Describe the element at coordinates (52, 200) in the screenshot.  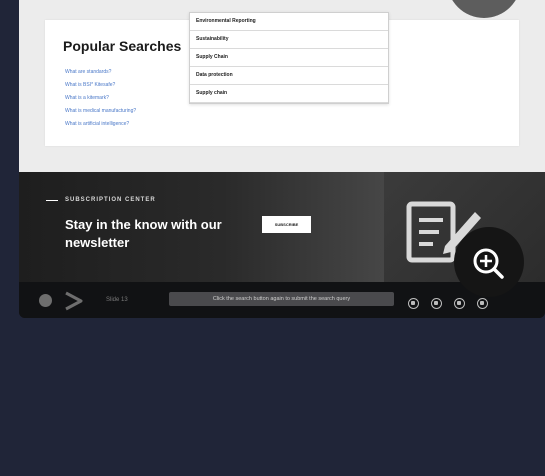
I see `label-dash` at that location.